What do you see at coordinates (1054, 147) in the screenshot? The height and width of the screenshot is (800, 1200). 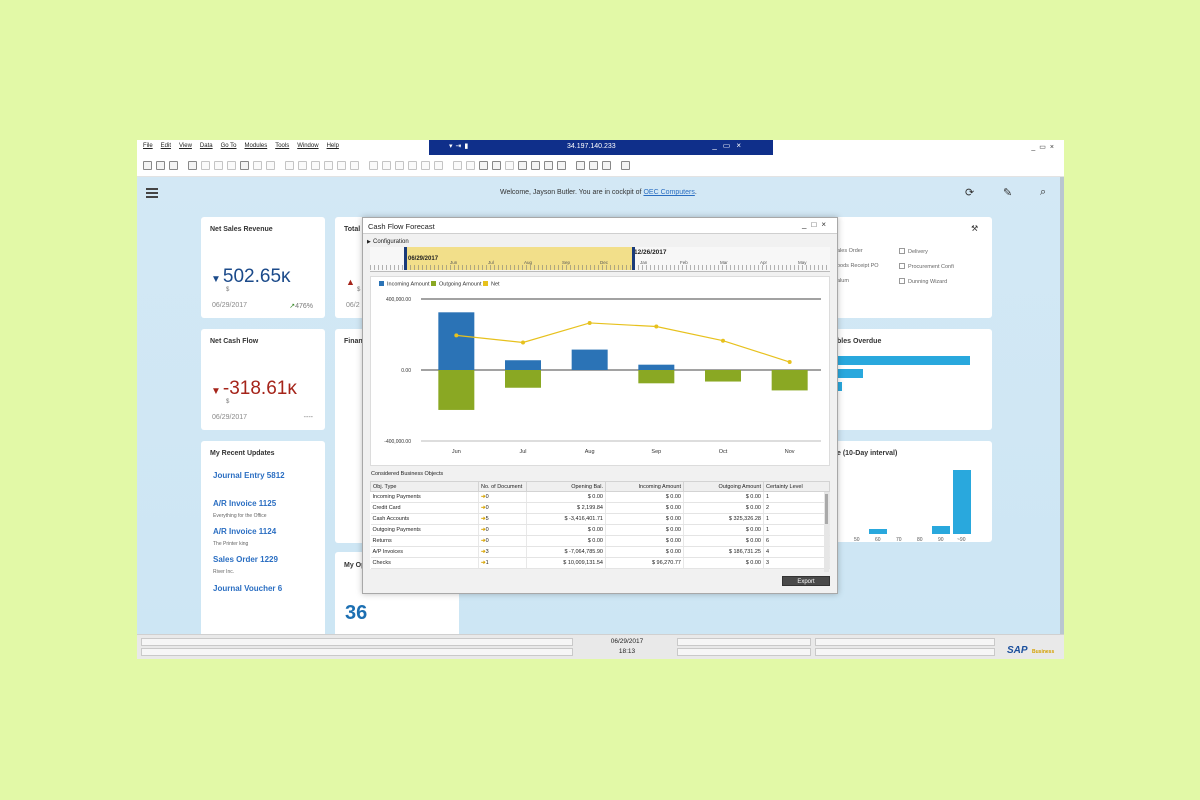 I see `close-button: ×` at bounding box center [1054, 147].